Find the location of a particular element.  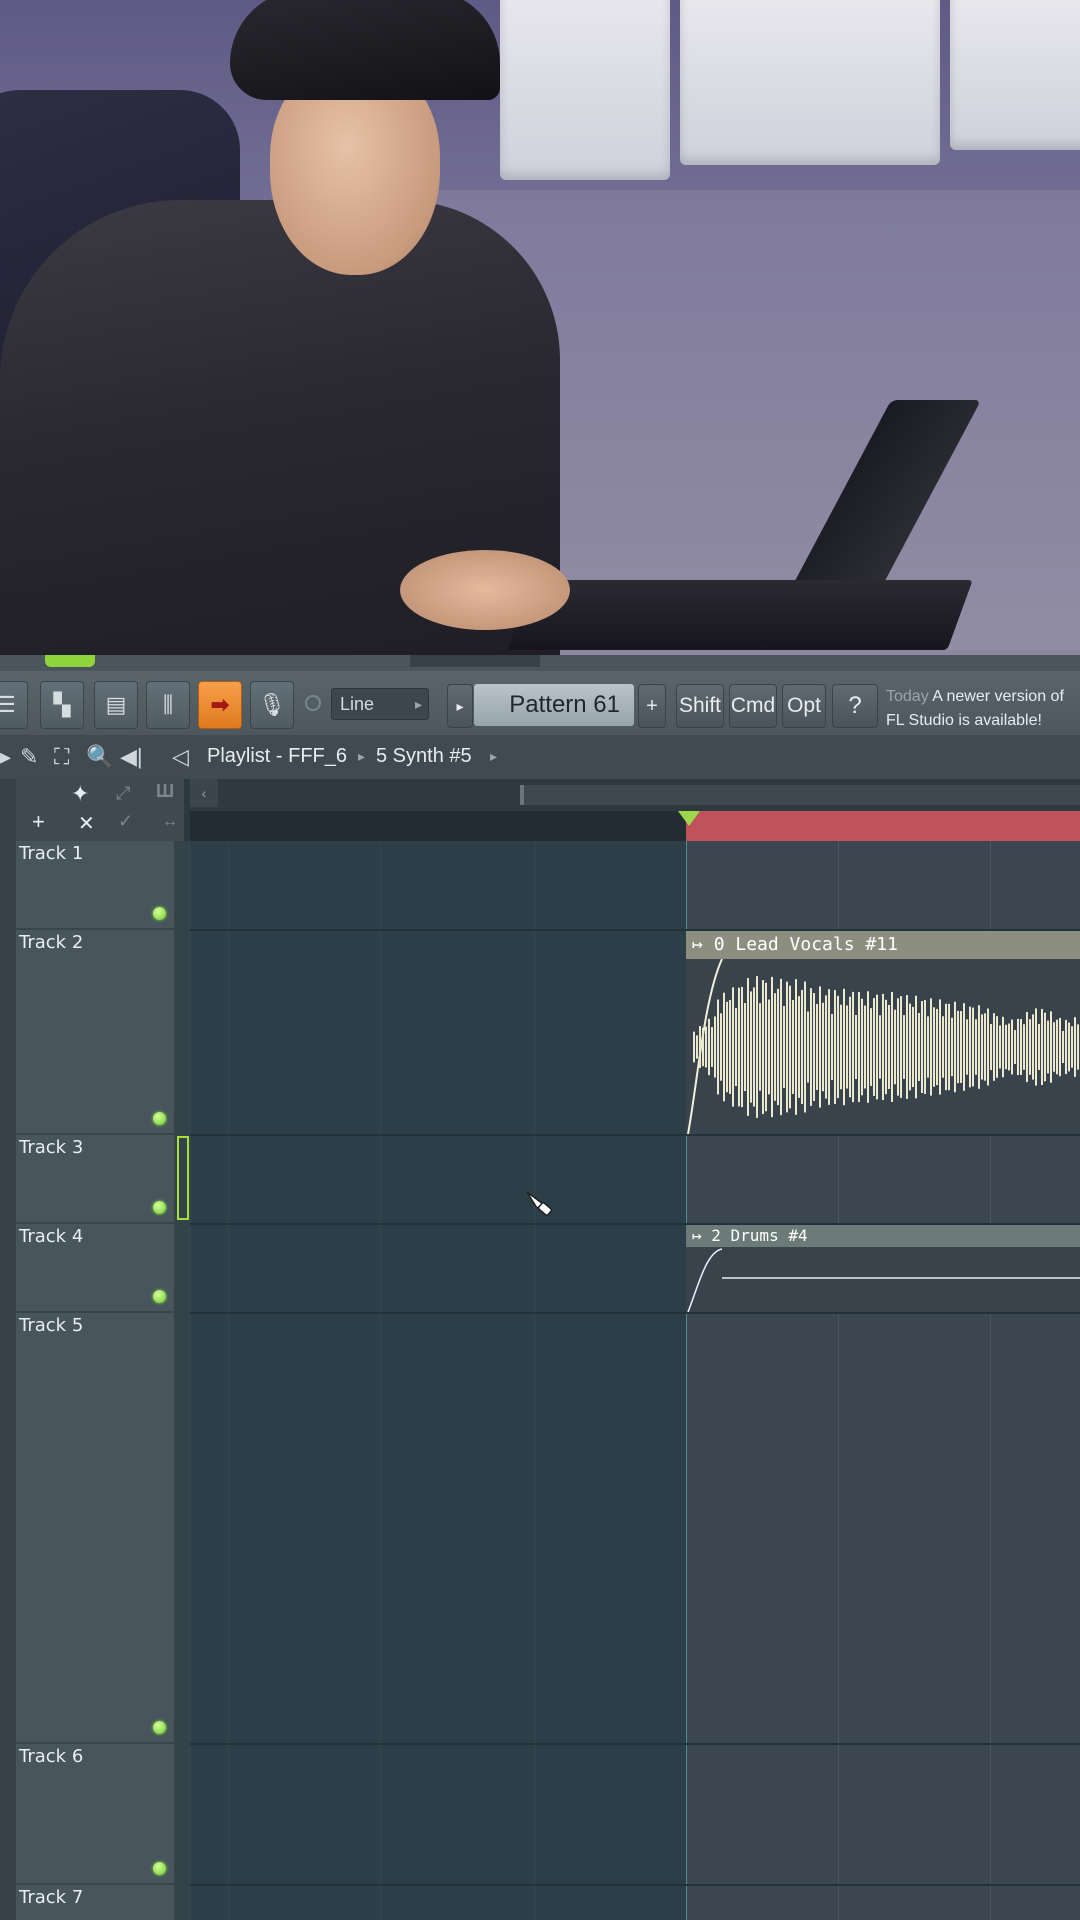

piano-roll-icon: ▚ is located at coordinates (62, 705).